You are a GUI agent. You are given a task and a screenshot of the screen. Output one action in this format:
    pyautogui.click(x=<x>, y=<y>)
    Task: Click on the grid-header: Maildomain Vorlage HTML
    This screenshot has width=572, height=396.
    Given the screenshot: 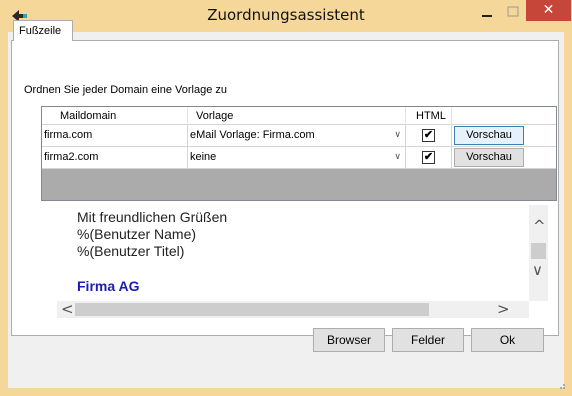 What is the action you would take?
    pyautogui.click(x=299, y=116)
    